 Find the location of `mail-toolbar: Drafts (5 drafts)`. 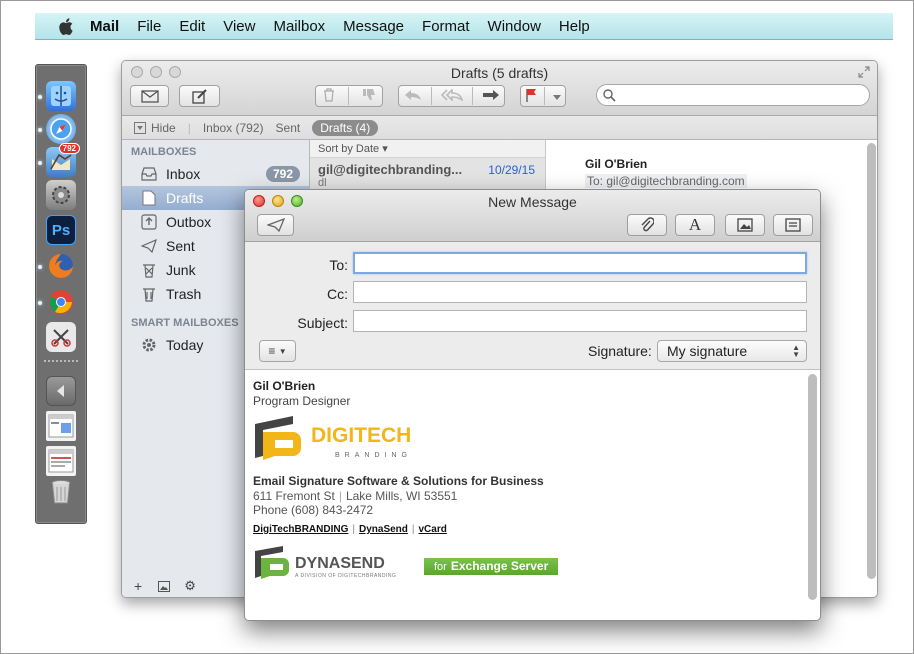

mail-toolbar: Drafts (5 drafts) is located at coordinates (499, 88).